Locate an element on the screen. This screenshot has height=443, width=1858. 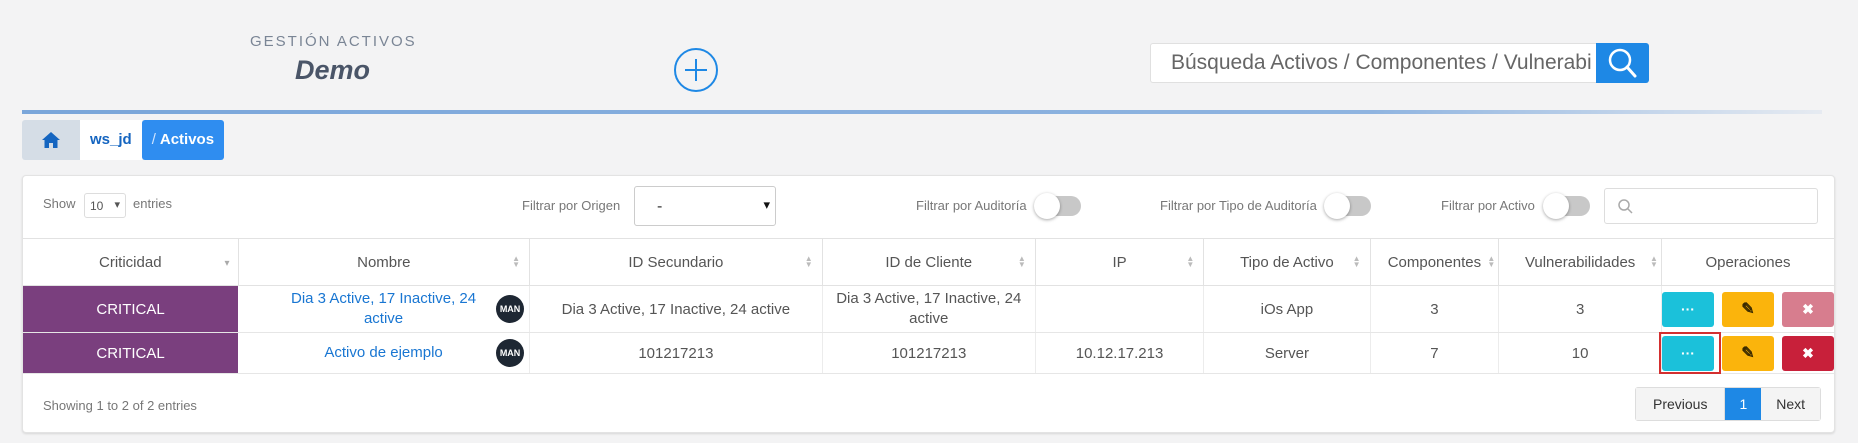
audit-type-filter-label: Filtrar por Tipo de Auditoría is located at coordinates (1238, 205).